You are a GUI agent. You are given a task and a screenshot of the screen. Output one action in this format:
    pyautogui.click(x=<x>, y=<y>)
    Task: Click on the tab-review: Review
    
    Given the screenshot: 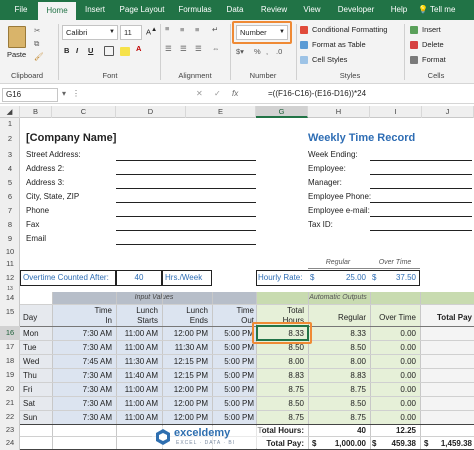 What is the action you would take?
    pyautogui.click(x=274, y=10)
    